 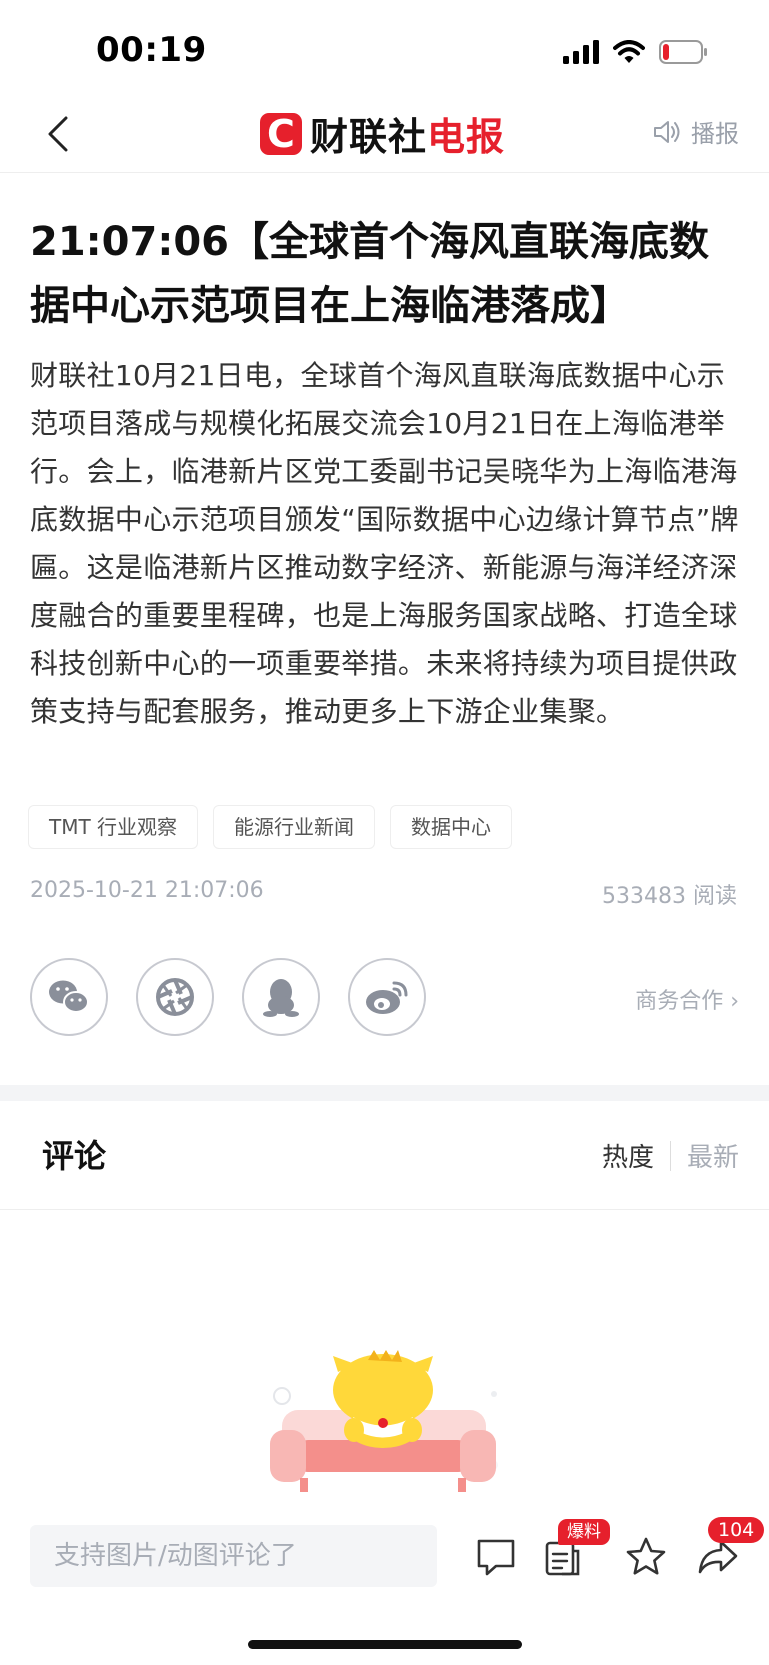 What do you see at coordinates (384, 1155) in the screenshot?
I see `comments-header: 评论 热度 最新` at bounding box center [384, 1155].